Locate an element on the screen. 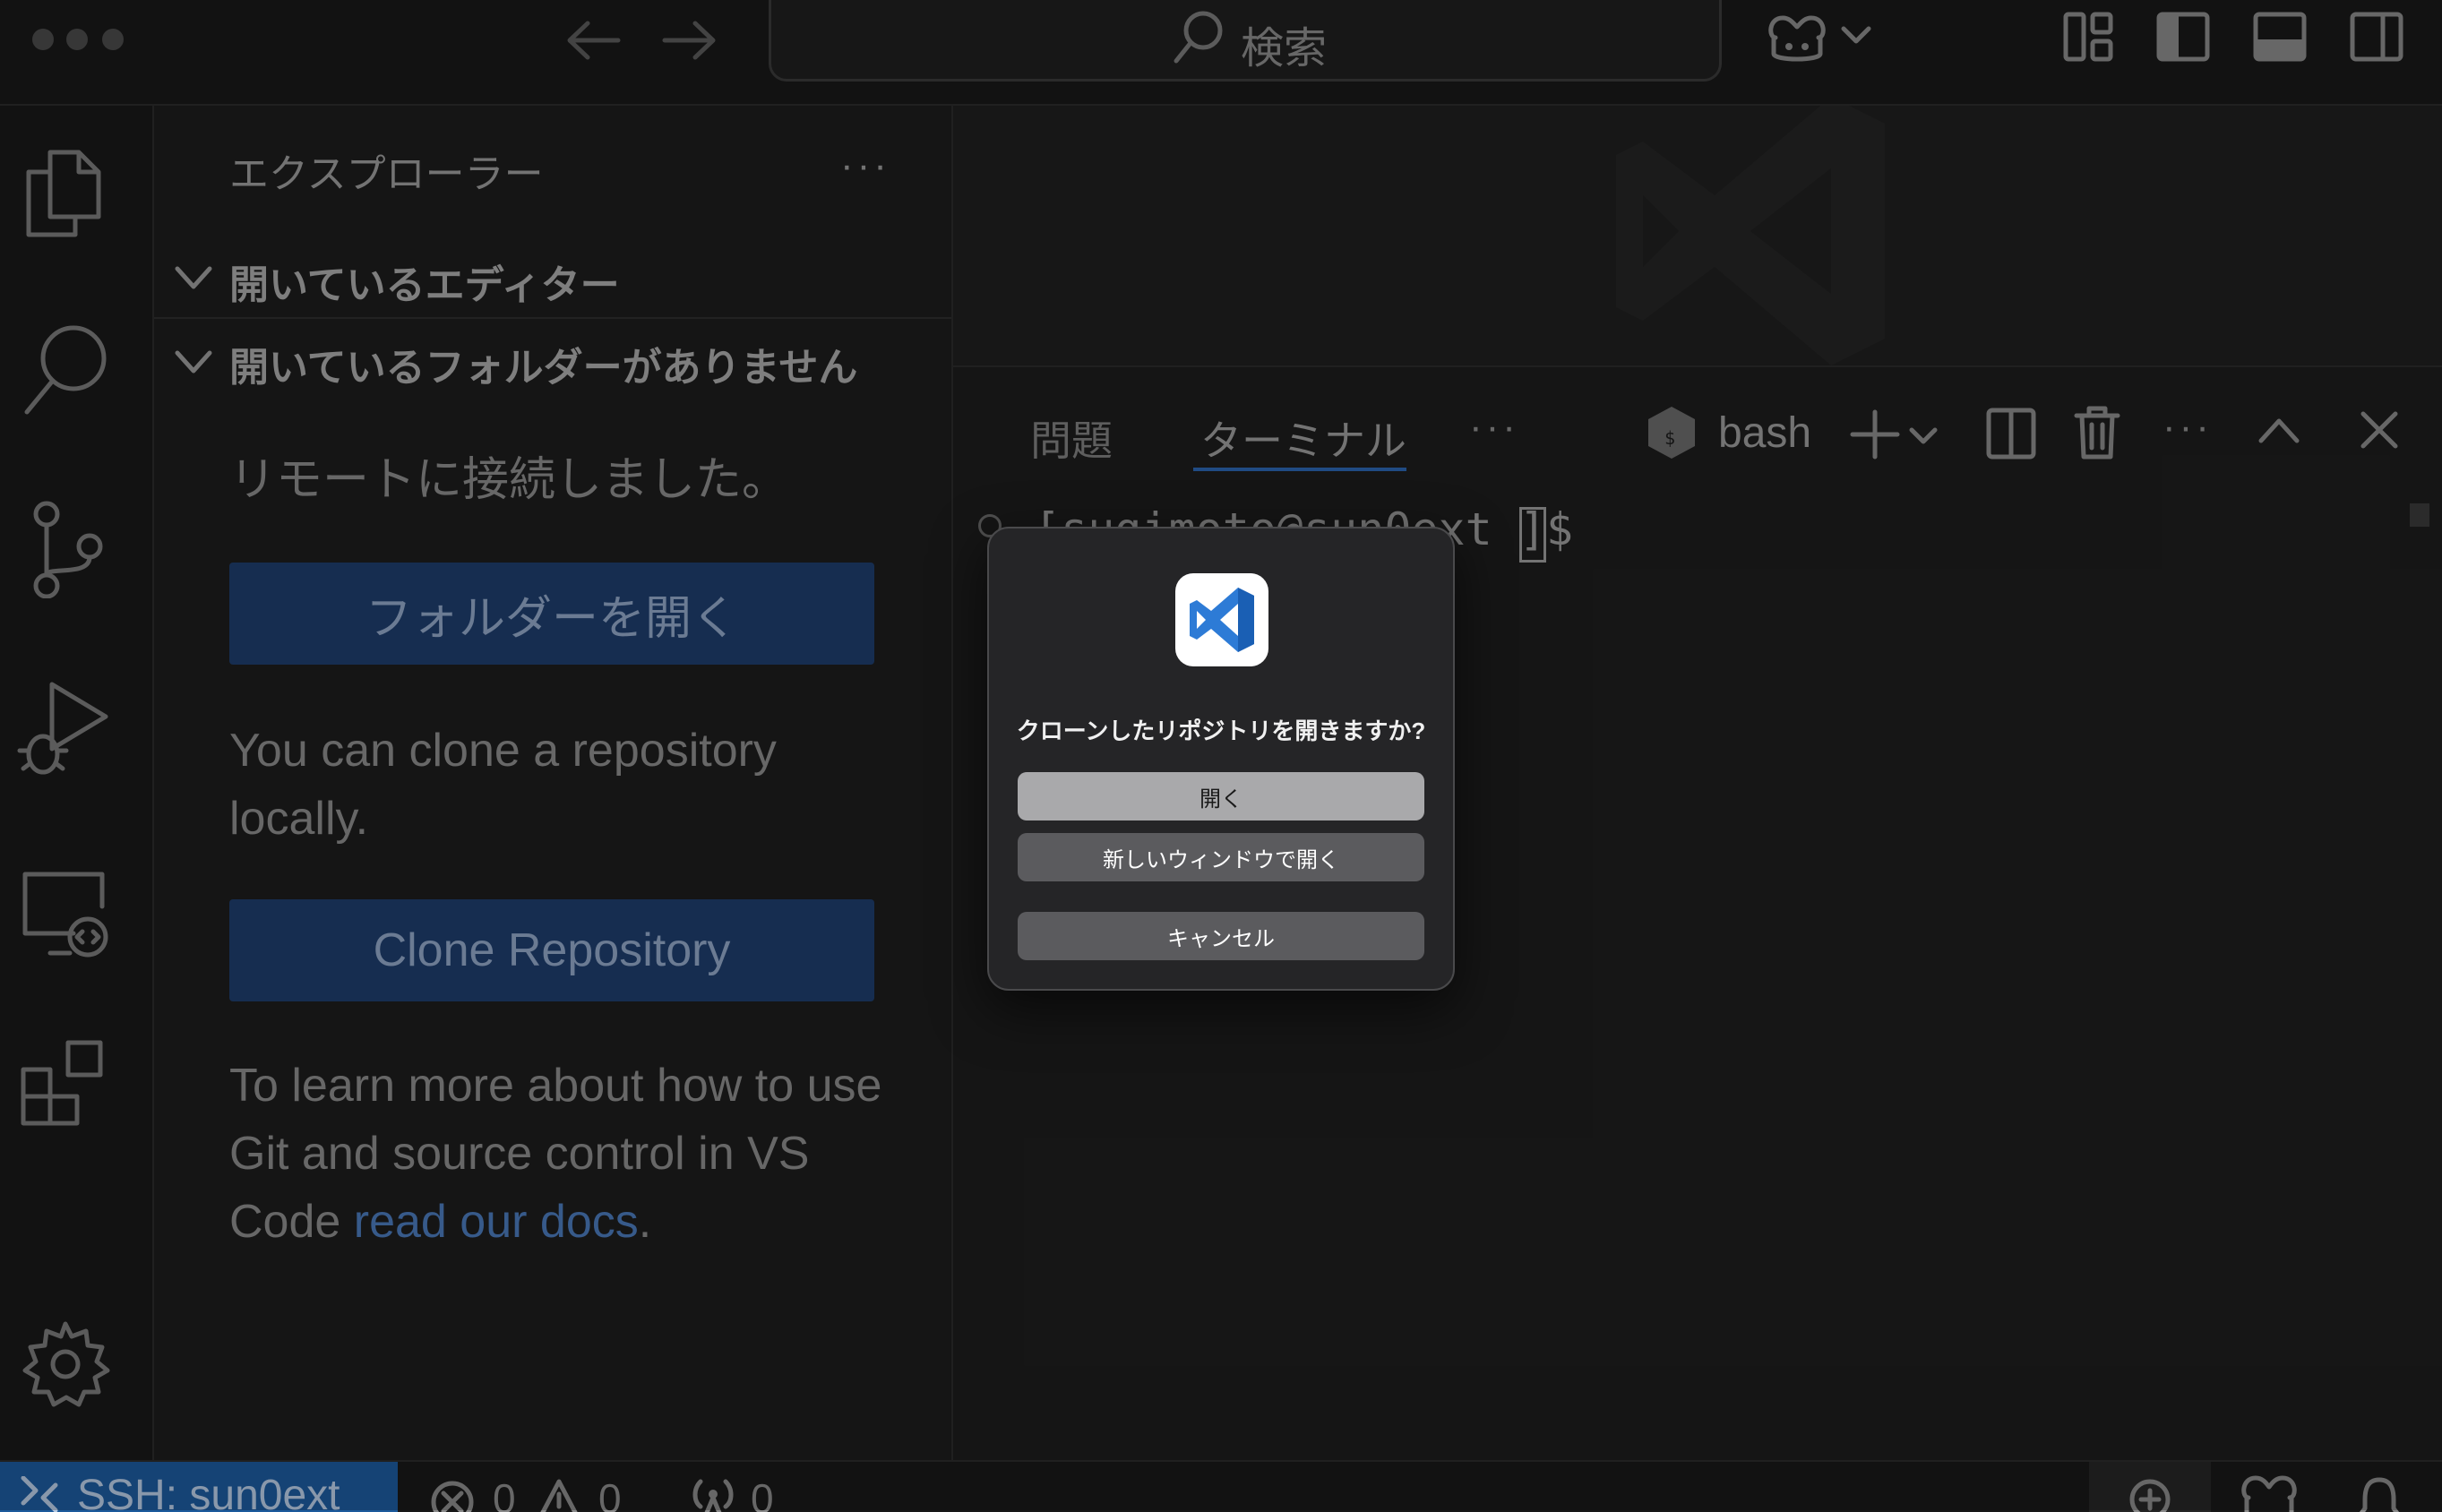 The width and height of the screenshot is (2442, 1512). clone-open-dialog: クローンしたリポジトリを開きますか? 開く 新しいウィンドウで開く キャンセル is located at coordinates (1221, 759).